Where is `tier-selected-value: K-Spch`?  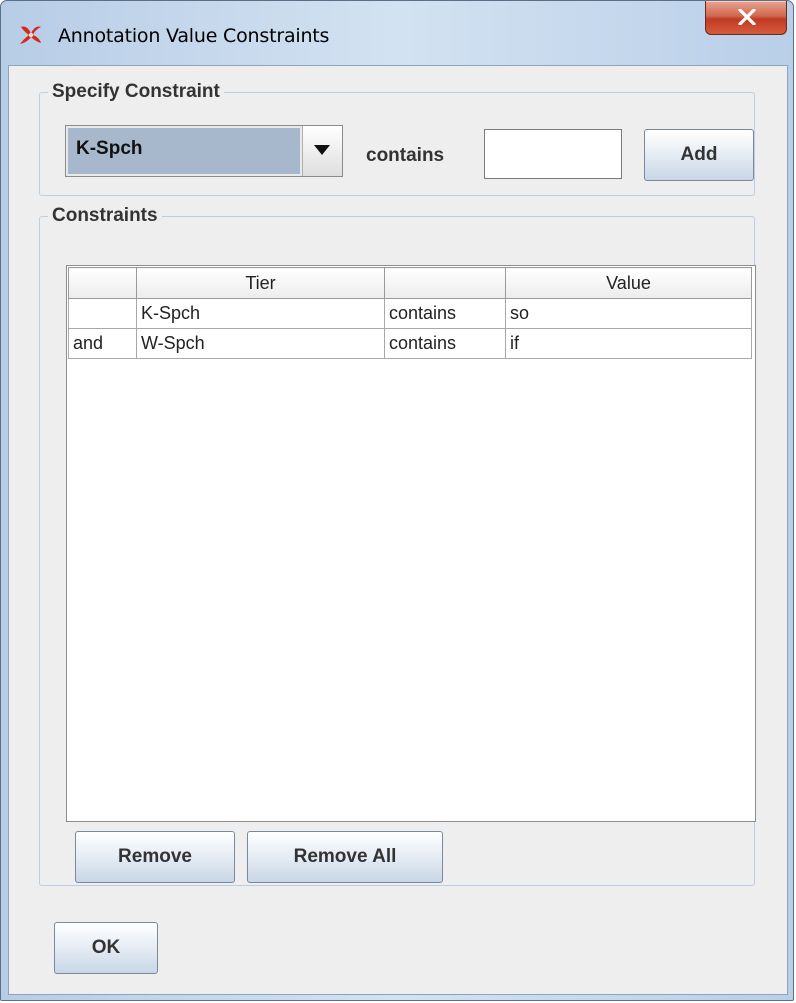 tier-selected-value: K-Spch is located at coordinates (184, 151).